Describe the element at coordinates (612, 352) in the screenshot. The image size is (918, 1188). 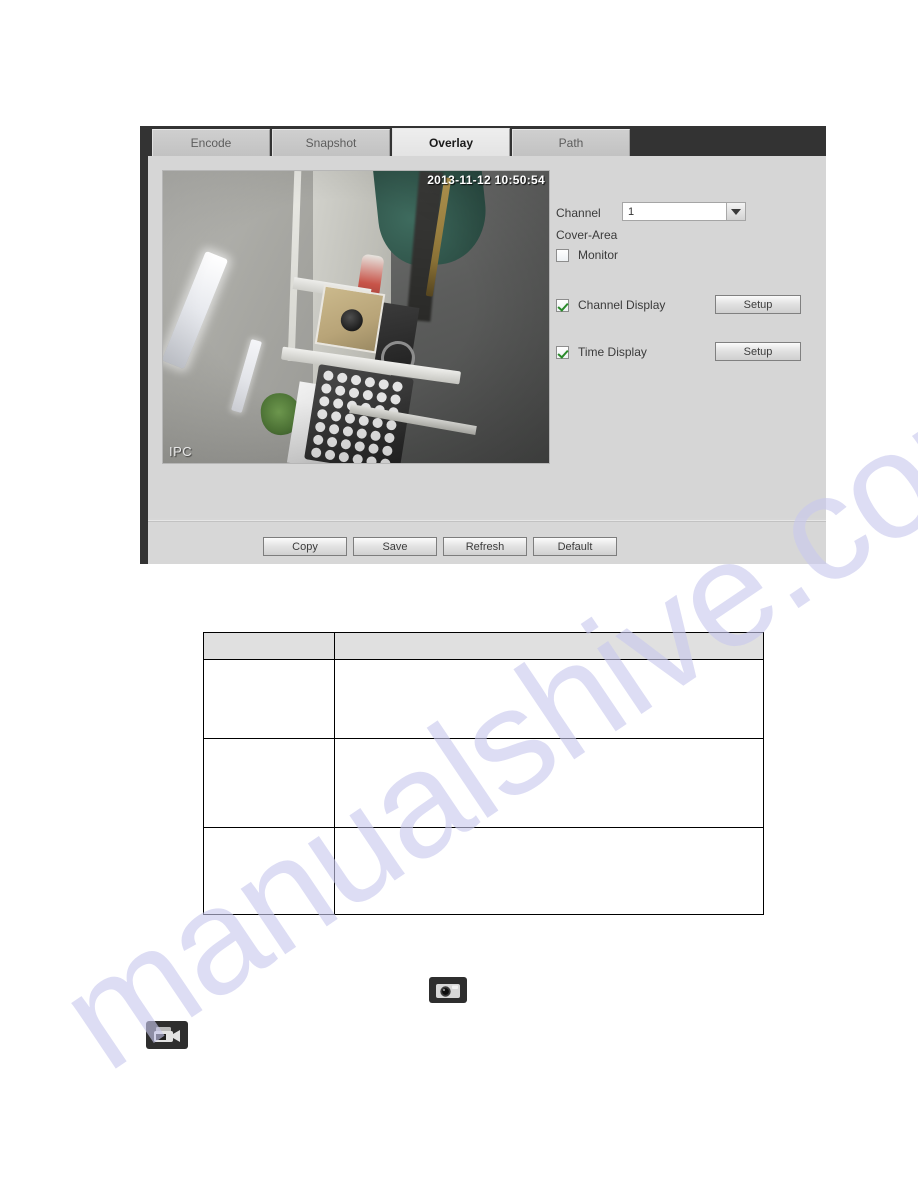
I see `time-display-label: Time Display` at that location.